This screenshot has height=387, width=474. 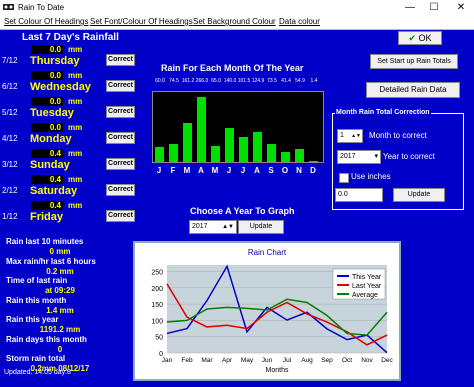 I want to click on seven-day-heading: Last 7 Day's Rainfall, so click(x=70, y=37).